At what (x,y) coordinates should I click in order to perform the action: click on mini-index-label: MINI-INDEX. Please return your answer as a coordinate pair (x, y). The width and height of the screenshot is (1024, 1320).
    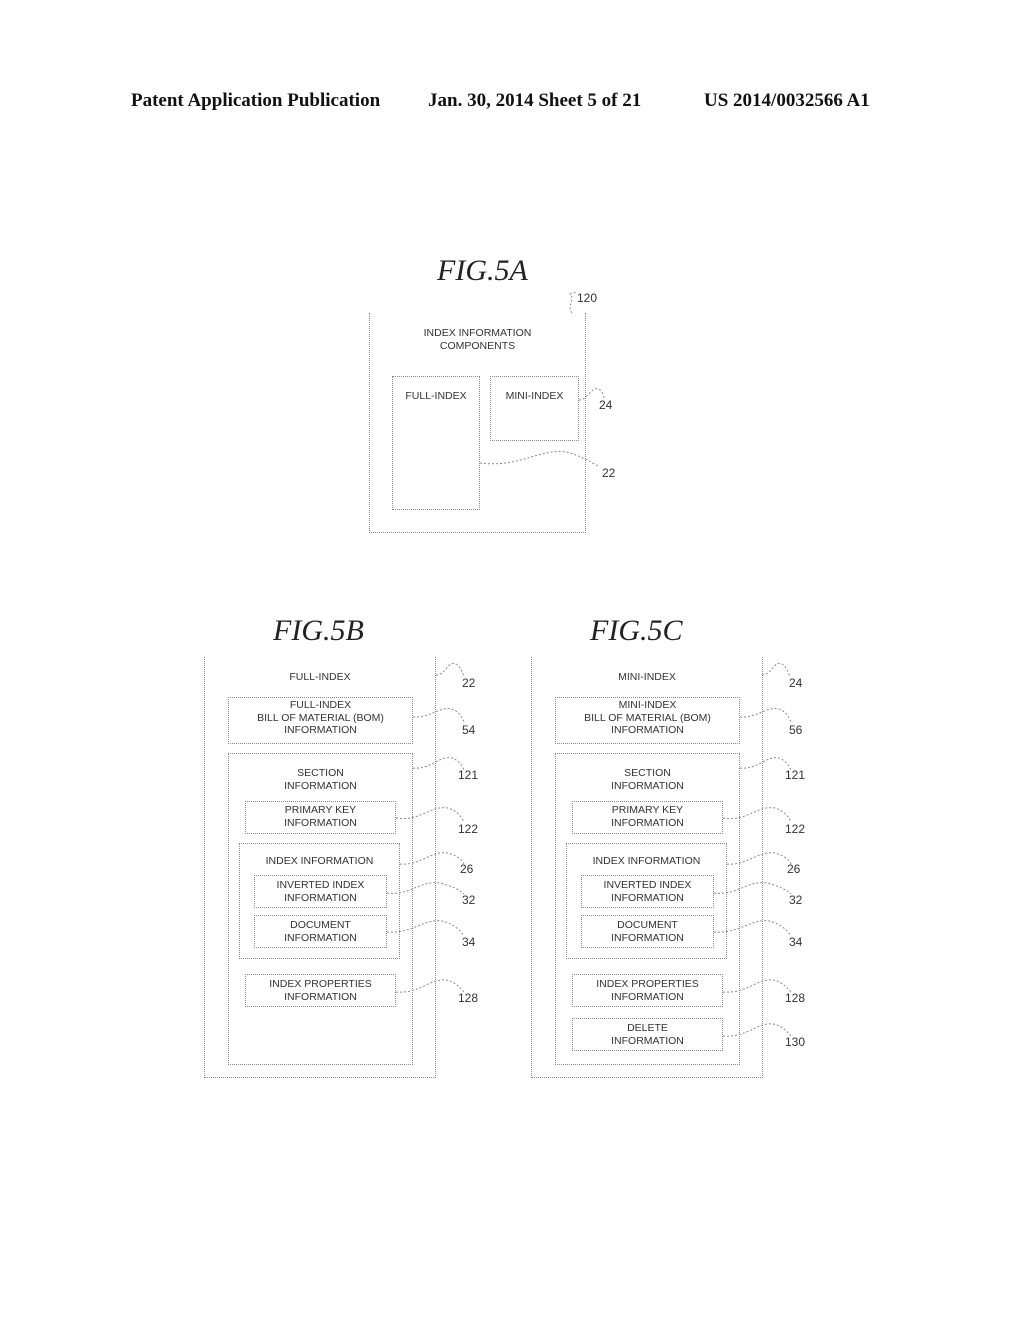
    Looking at the image, I should click on (534, 396).